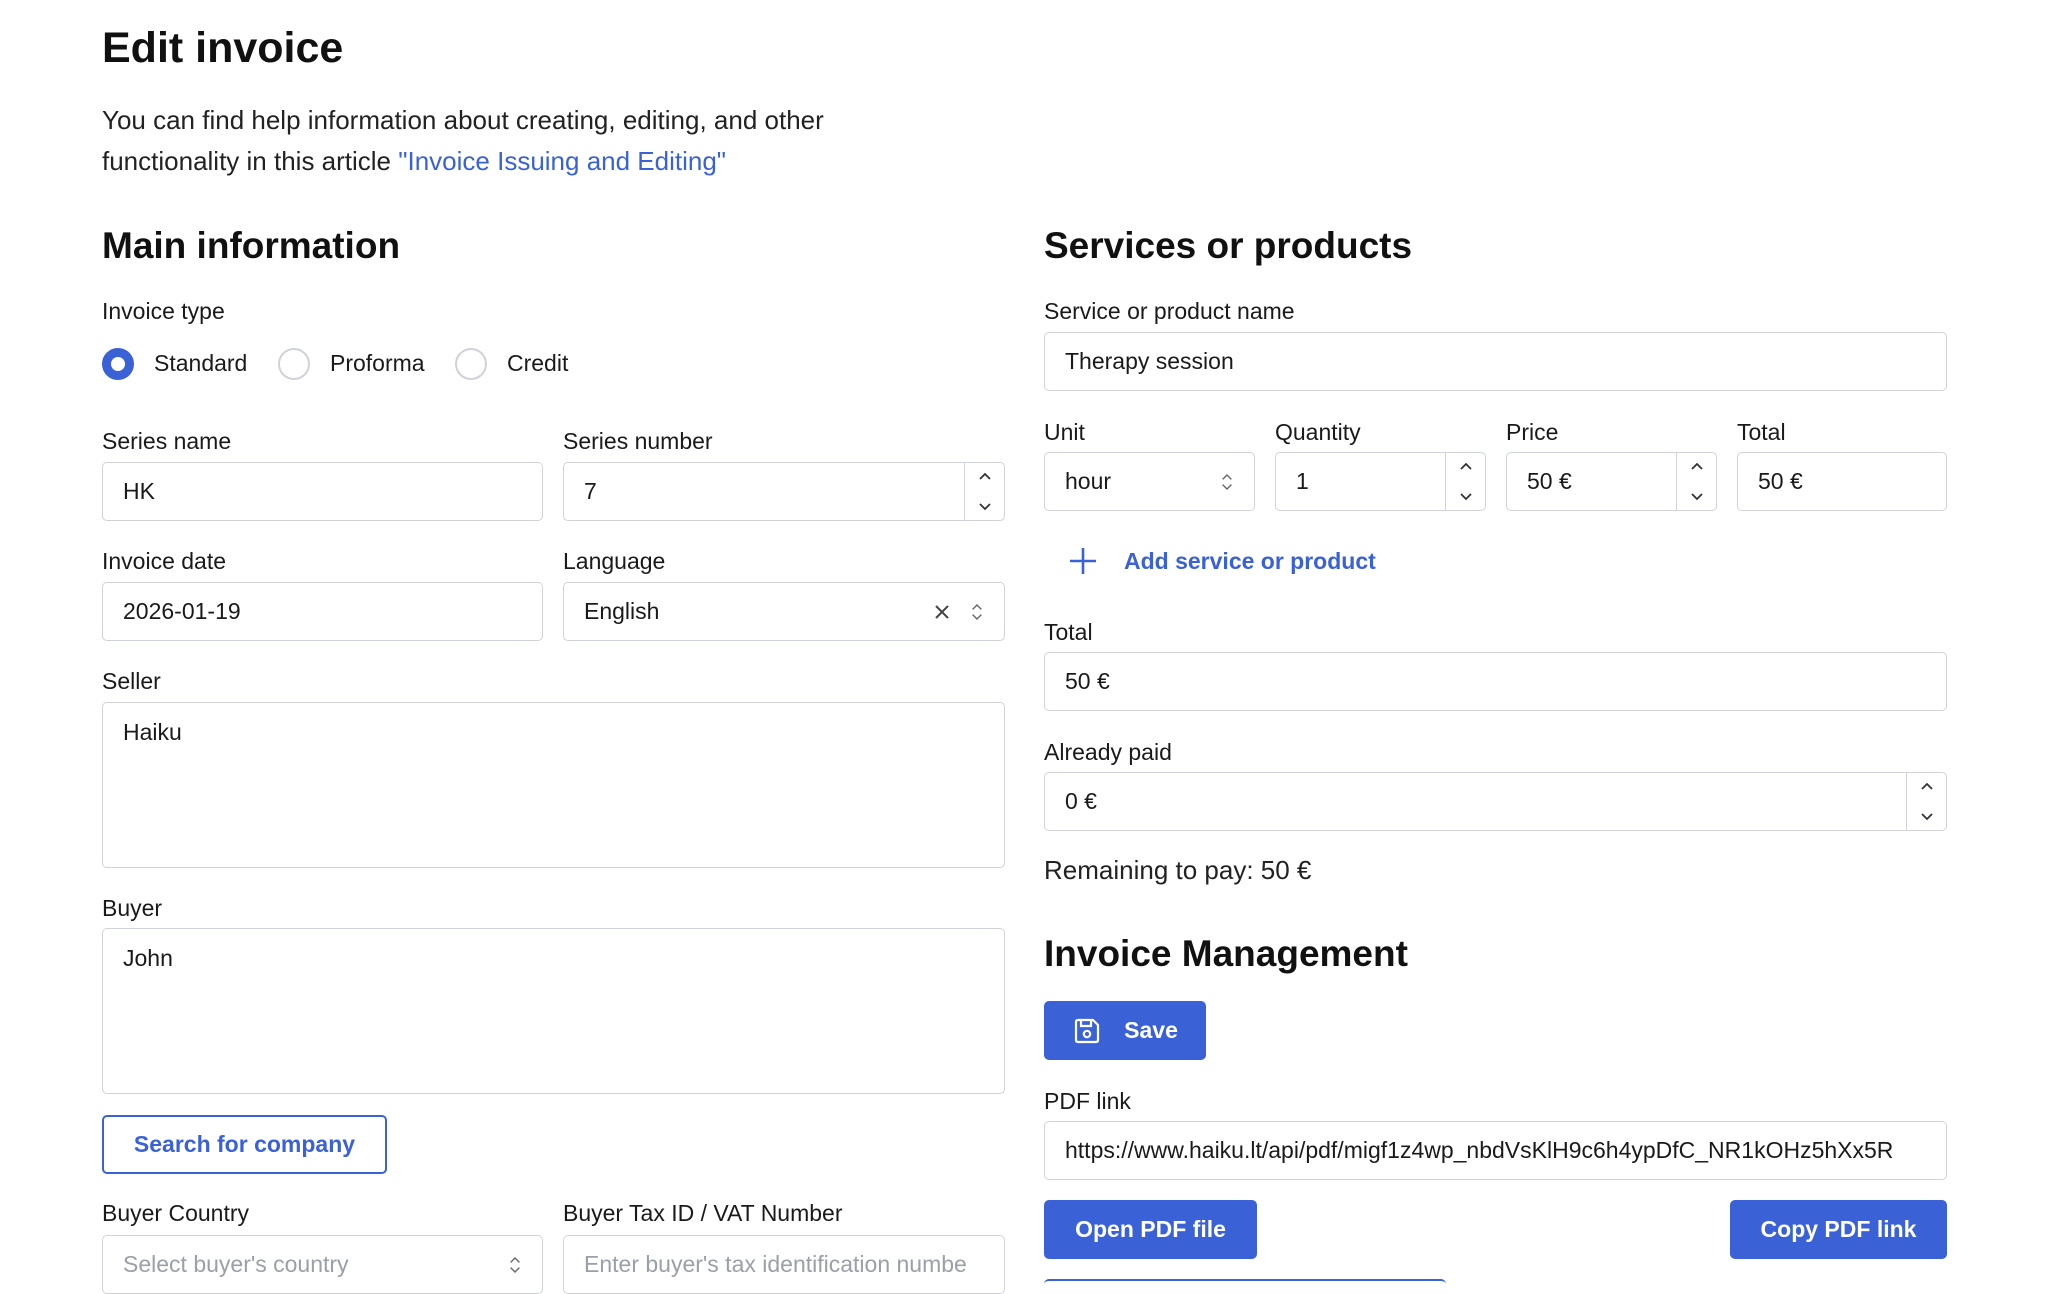 Image resolution: width=2048 pixels, height=1294 pixels. What do you see at coordinates (251, 245) in the screenshot?
I see `main-information-heading: Main information` at bounding box center [251, 245].